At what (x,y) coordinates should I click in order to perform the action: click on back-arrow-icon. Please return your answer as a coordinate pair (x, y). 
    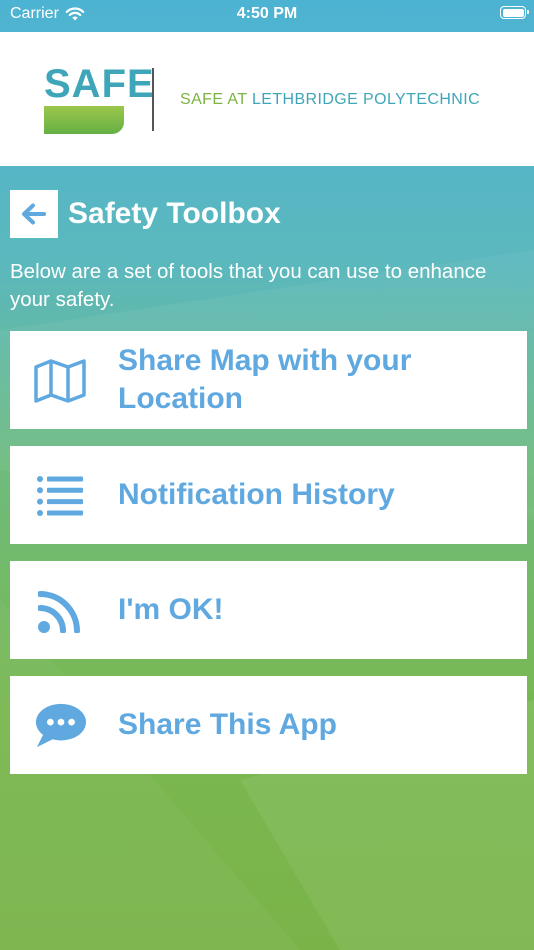
    Looking at the image, I should click on (34, 214).